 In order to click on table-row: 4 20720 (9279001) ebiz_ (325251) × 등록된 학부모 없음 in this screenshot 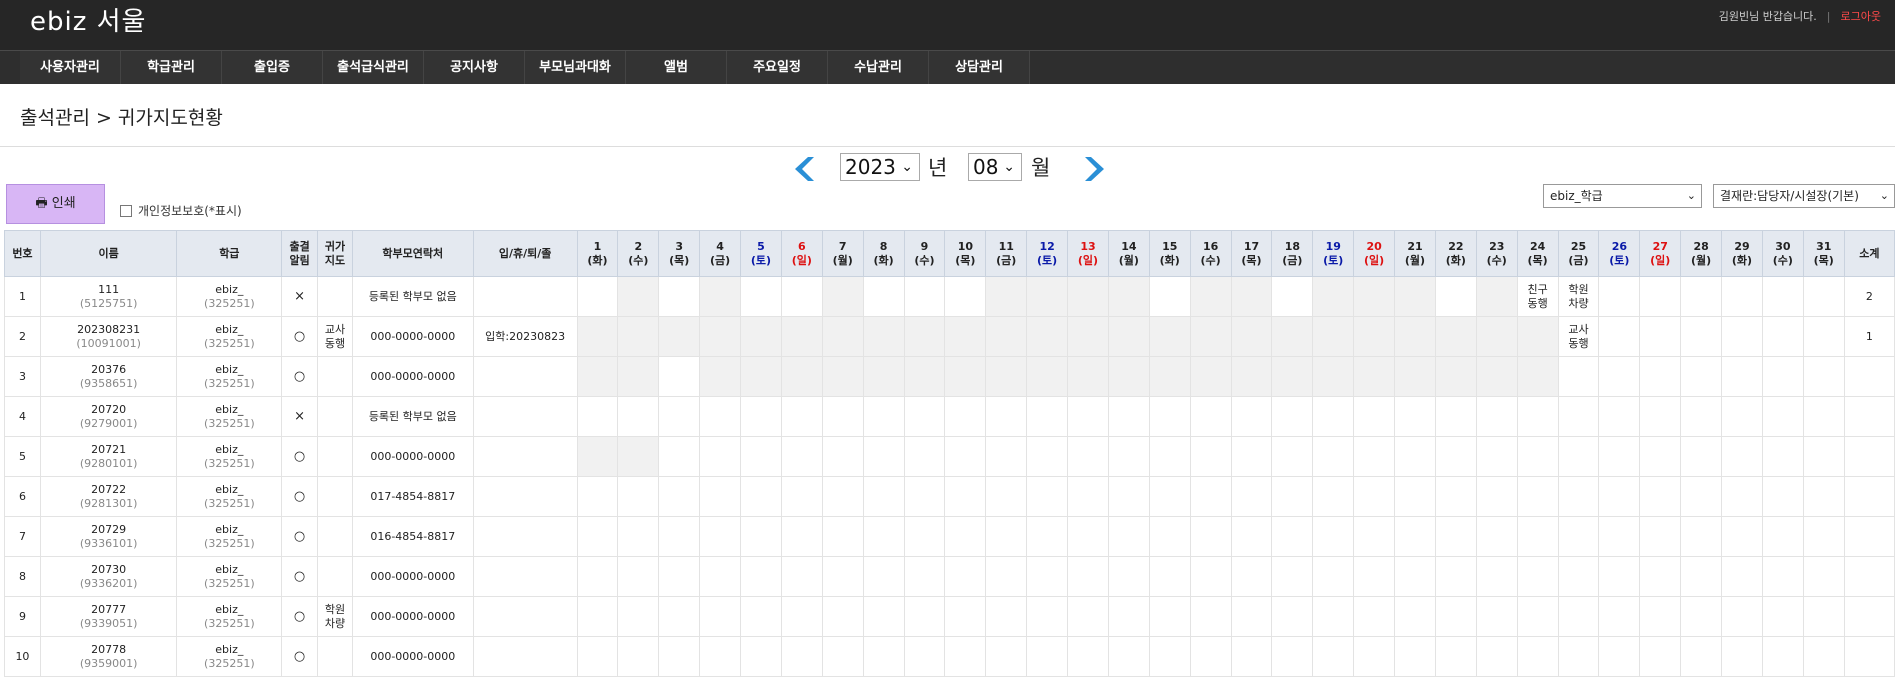, I will do `click(949, 416)`.